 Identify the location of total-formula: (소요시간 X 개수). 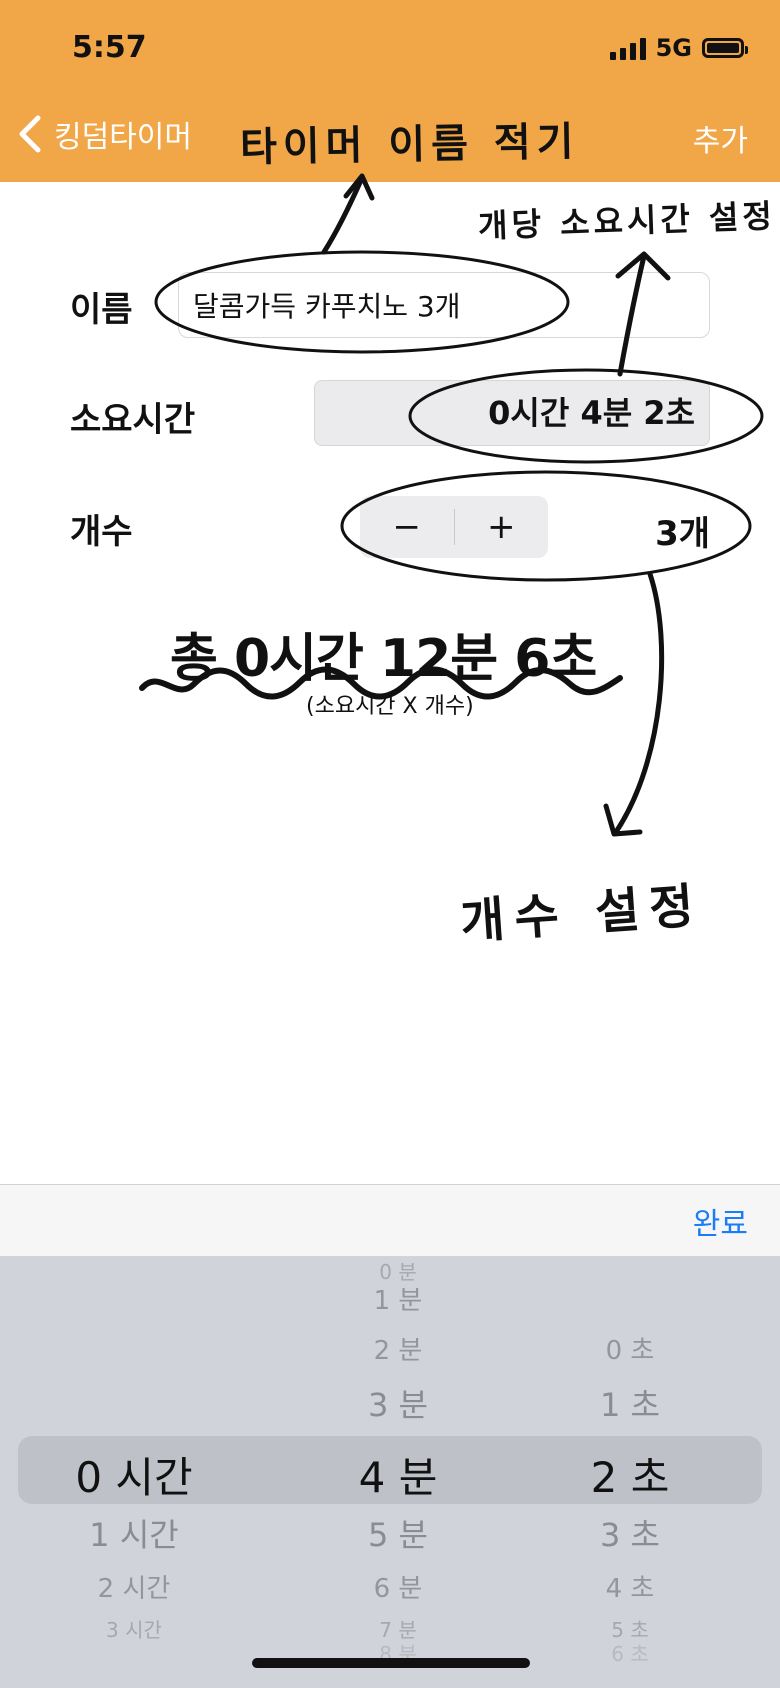
(390, 706).